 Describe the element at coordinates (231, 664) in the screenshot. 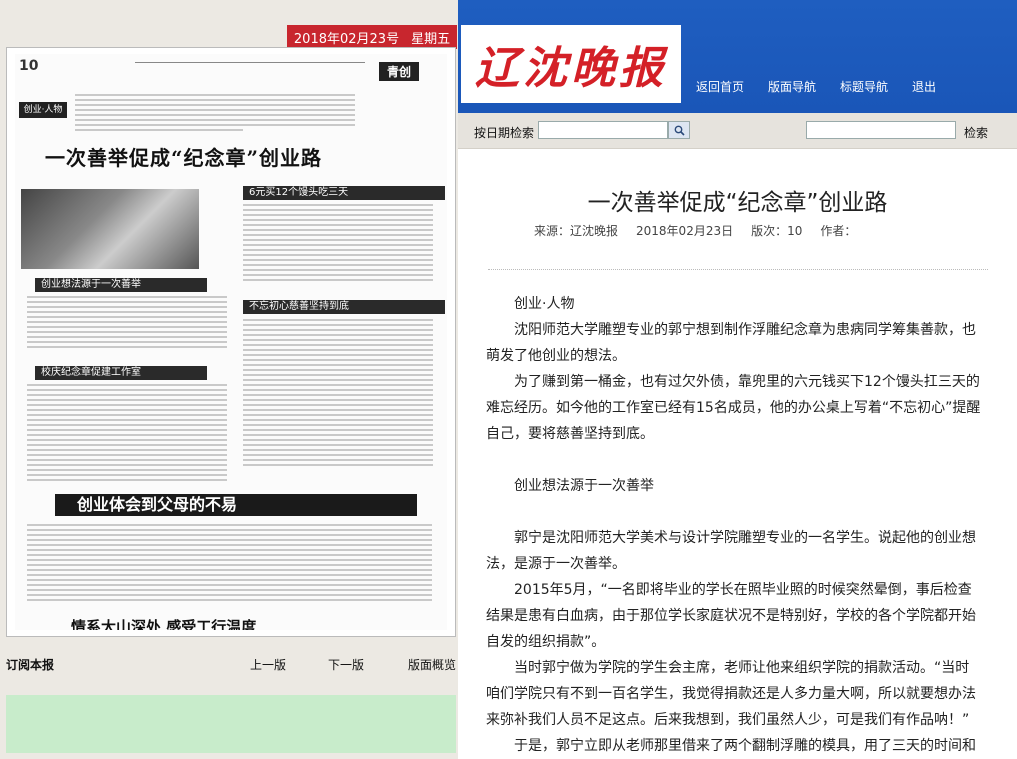

I see `page-links: 订阅本报 上一版 下一版 版面概览` at that location.